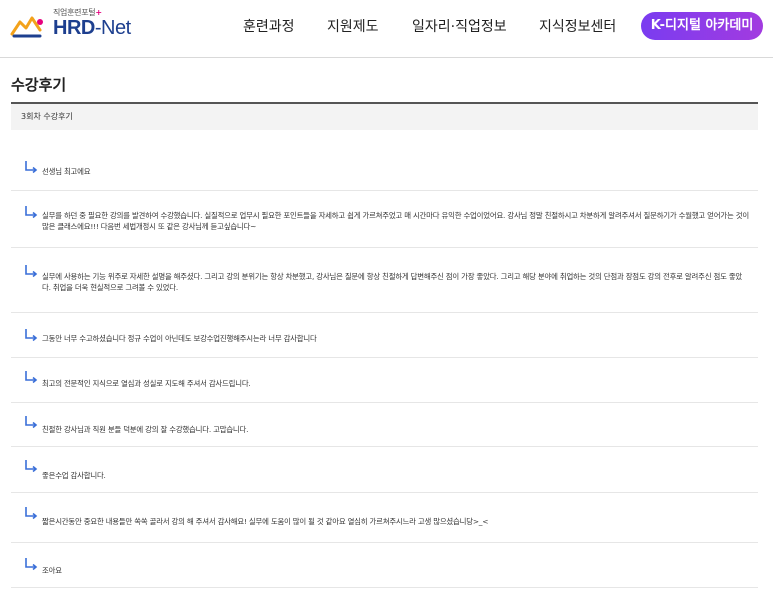 The height and width of the screenshot is (590, 773). I want to click on hrd-net-logo: 직업훈련포털+ HRD-Net, so click(80, 26).